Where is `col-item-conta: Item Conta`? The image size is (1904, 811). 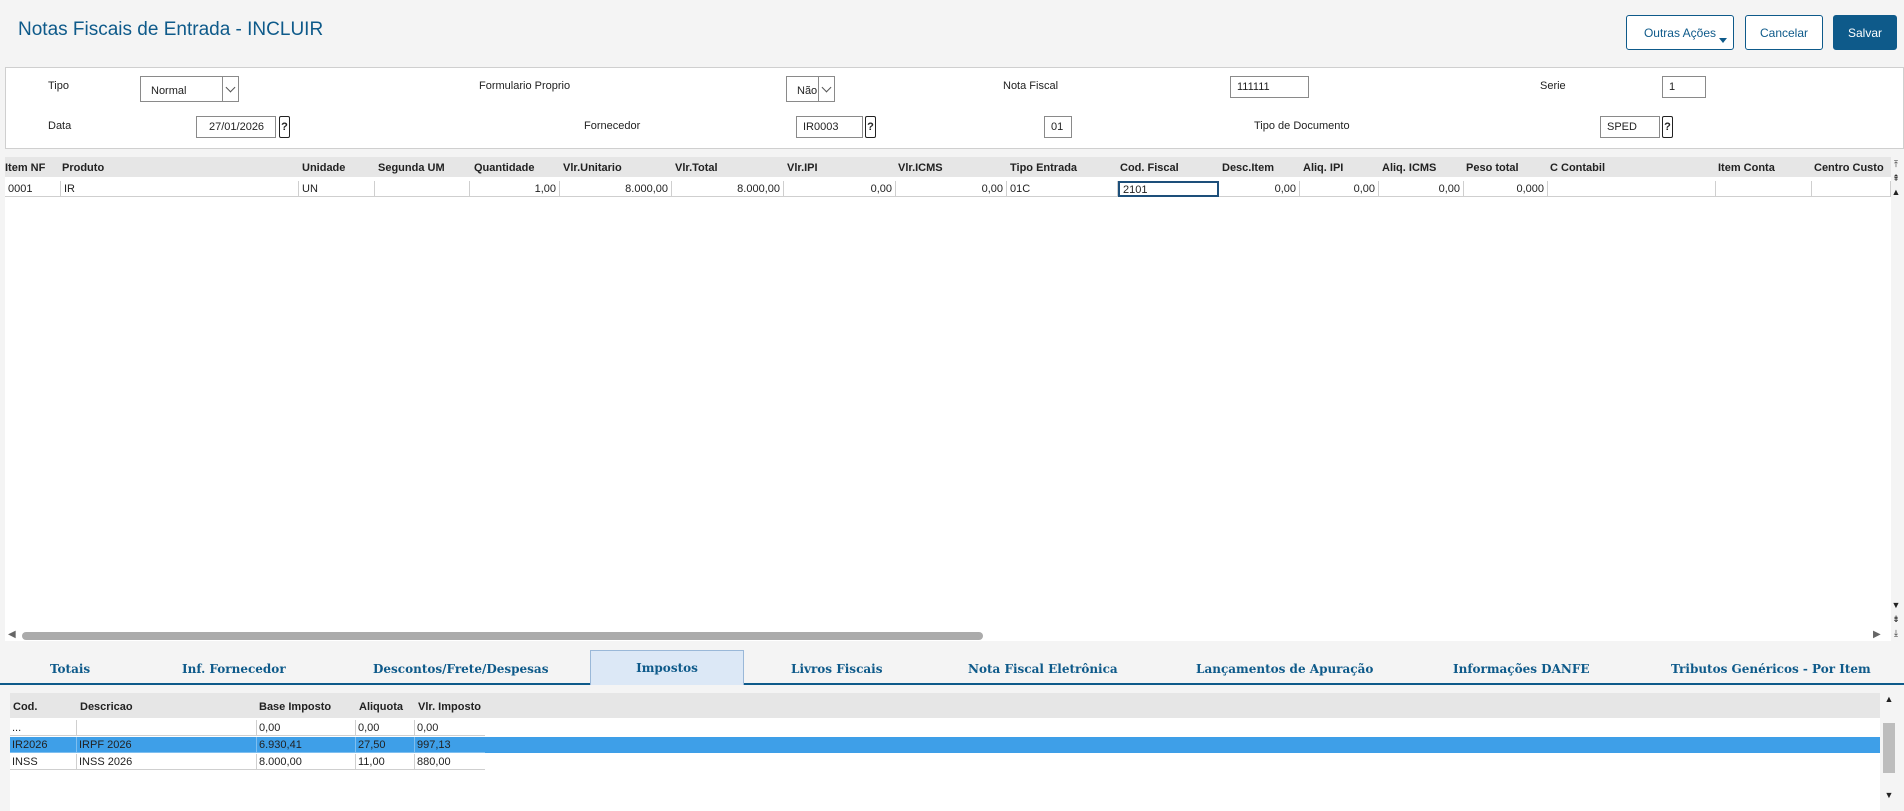
col-item-conta: Item Conta is located at coordinates (1746, 168).